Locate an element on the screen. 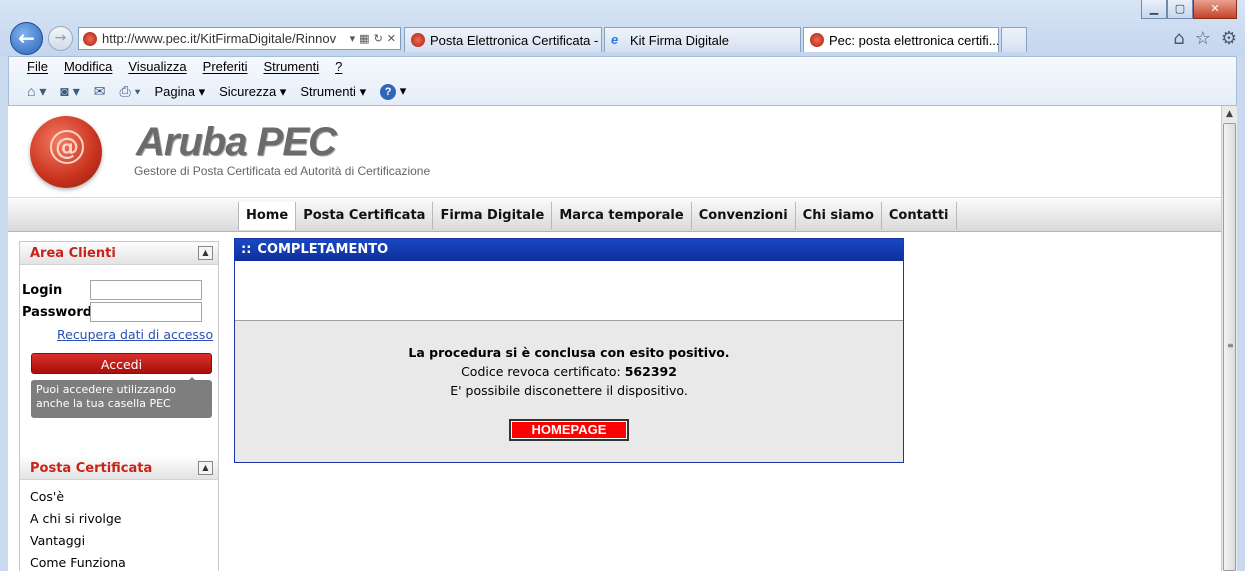 Image resolution: width=1245 pixels, height=571 pixels. sidebar-link-a-chi-si-rivolge: A chi si rivolge is located at coordinates (78, 519).